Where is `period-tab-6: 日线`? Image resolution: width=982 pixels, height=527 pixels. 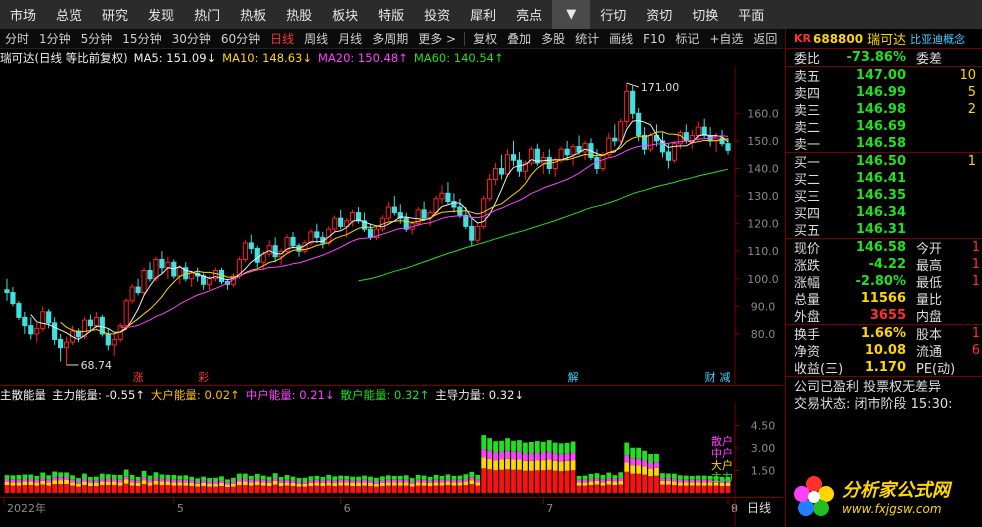 period-tab-6: 日线 is located at coordinates (282, 38).